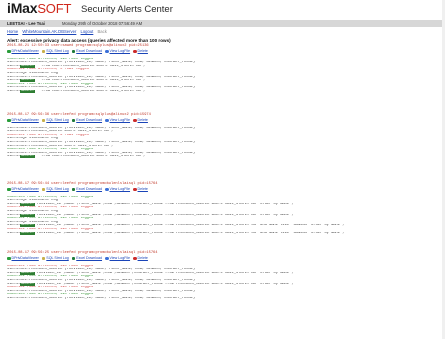  Describe the element at coordinates (102, 31) in the screenshot. I see `nav-back-link: Back` at that location.